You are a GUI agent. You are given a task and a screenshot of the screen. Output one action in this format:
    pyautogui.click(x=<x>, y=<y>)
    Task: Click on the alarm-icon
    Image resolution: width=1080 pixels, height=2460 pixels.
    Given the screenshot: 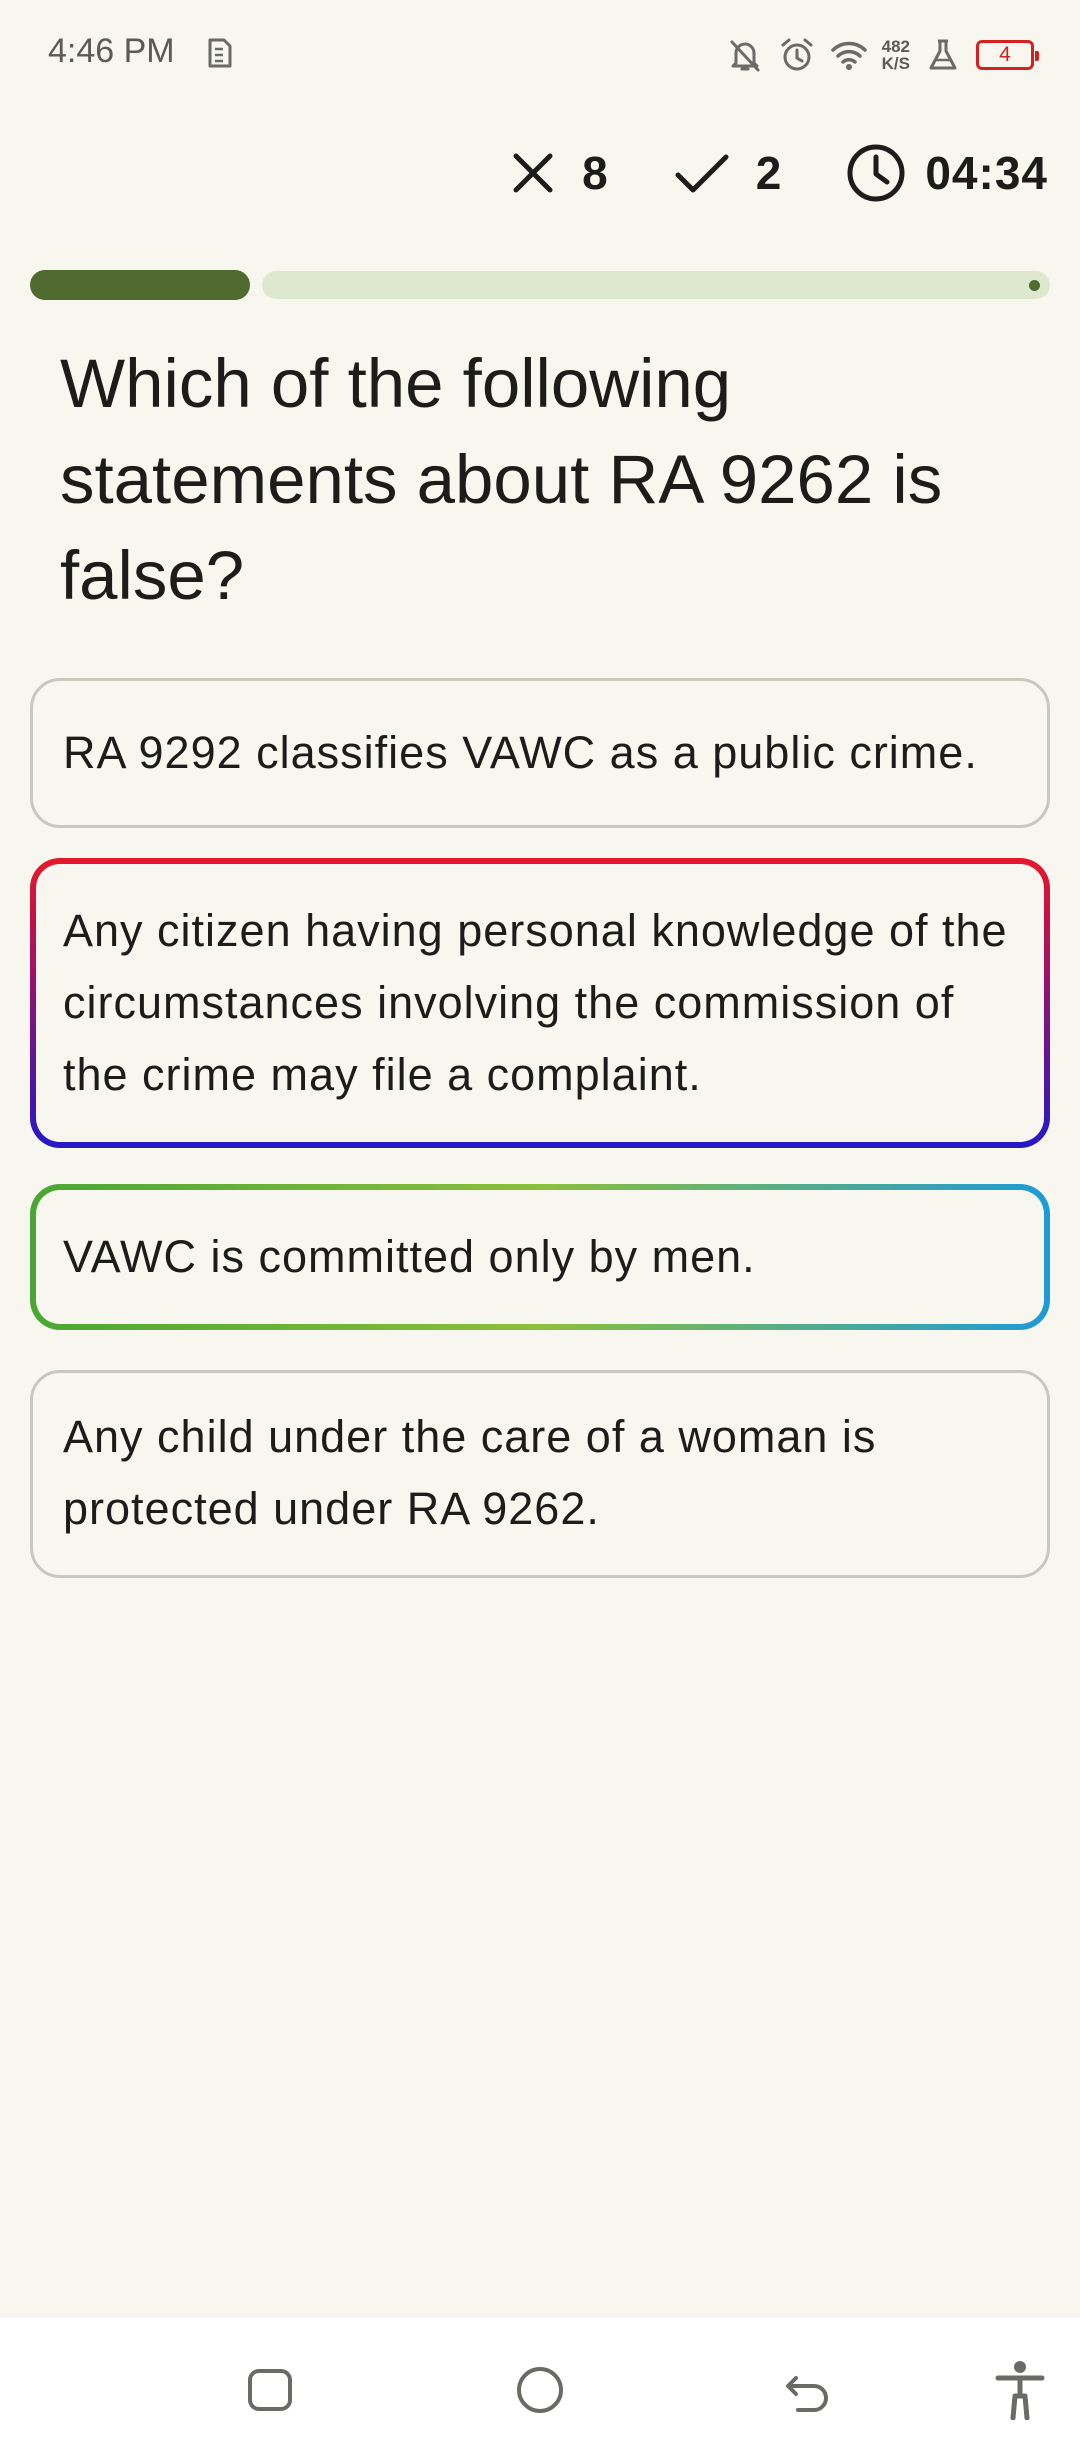 What is the action you would take?
    pyautogui.click(x=797, y=54)
    